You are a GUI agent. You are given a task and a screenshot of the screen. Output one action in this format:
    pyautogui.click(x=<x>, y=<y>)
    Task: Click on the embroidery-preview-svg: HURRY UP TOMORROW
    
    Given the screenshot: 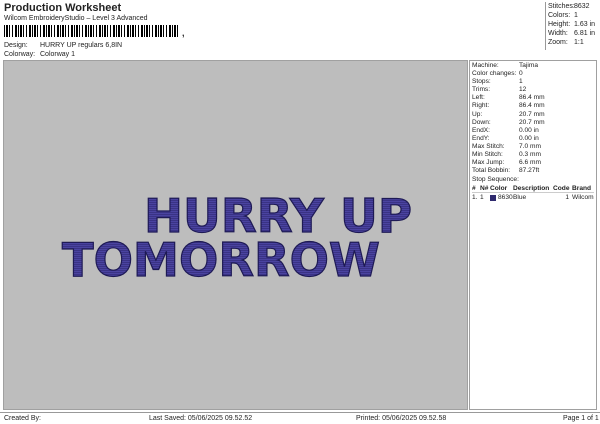 What is the action you would take?
    pyautogui.click(x=236, y=237)
    